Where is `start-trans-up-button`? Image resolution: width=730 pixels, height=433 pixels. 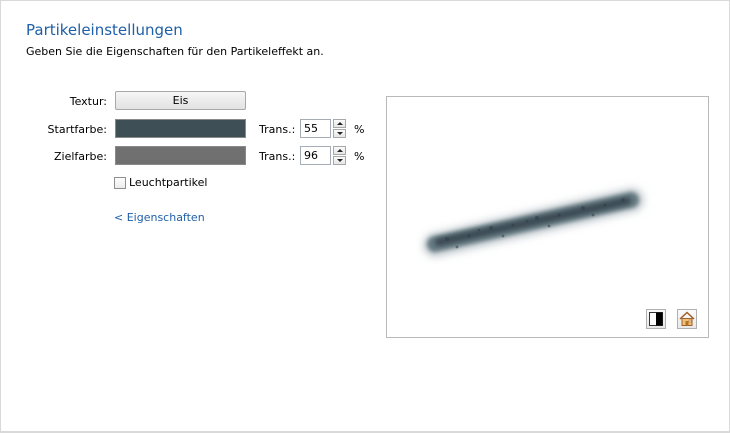 start-trans-up-button is located at coordinates (339, 123).